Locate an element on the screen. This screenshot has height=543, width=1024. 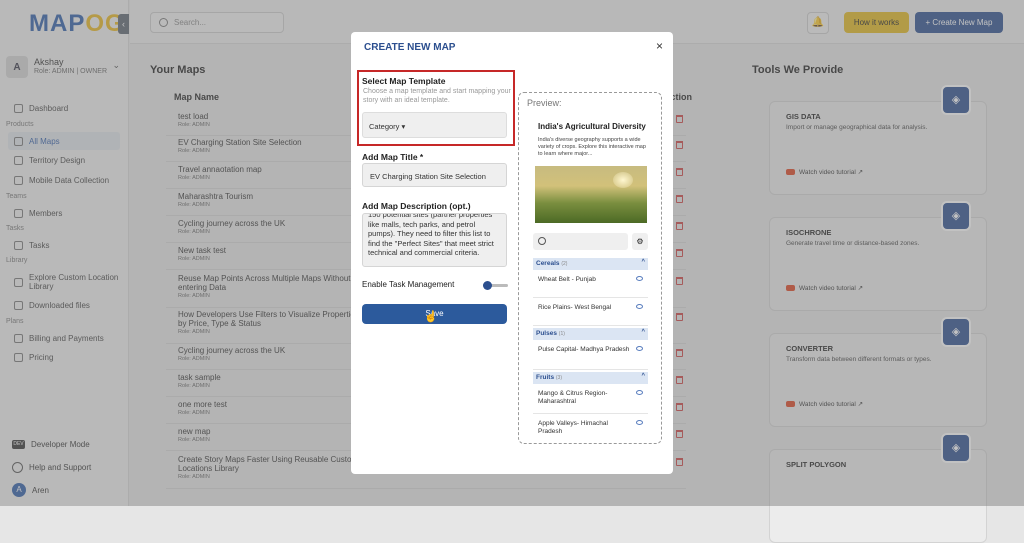
preview-search-input is located at coordinates (580, 241).